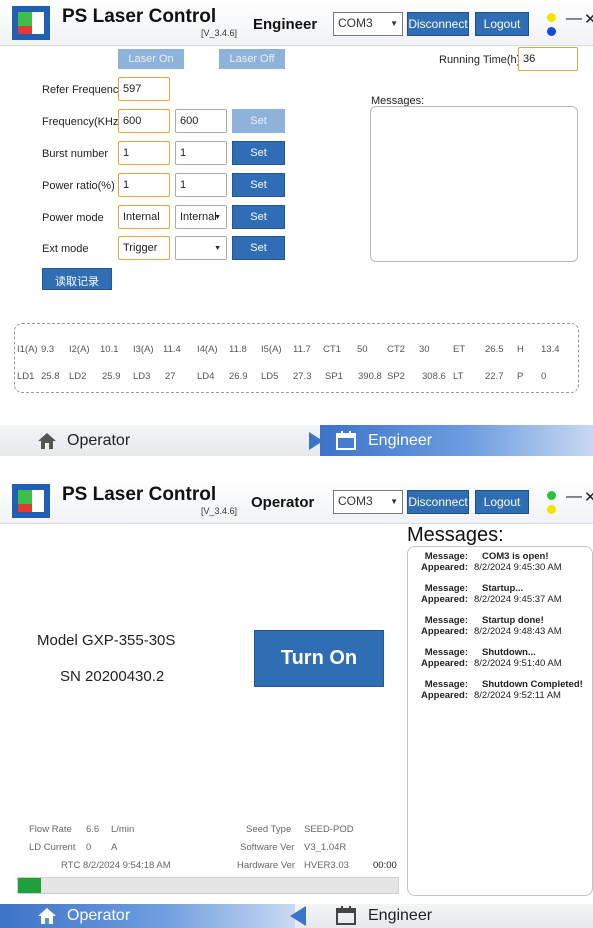 Image resolution: width=593 pixels, height=928 pixels. I want to click on stat-value: 9.3, so click(48, 349).